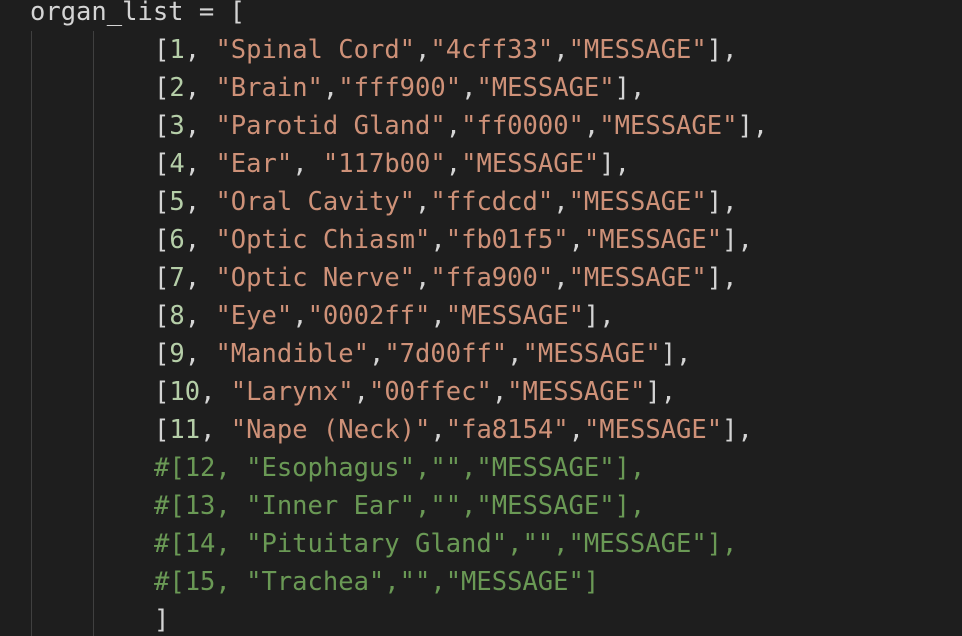  I want to click on code-line-closing: ], so click(161, 618).